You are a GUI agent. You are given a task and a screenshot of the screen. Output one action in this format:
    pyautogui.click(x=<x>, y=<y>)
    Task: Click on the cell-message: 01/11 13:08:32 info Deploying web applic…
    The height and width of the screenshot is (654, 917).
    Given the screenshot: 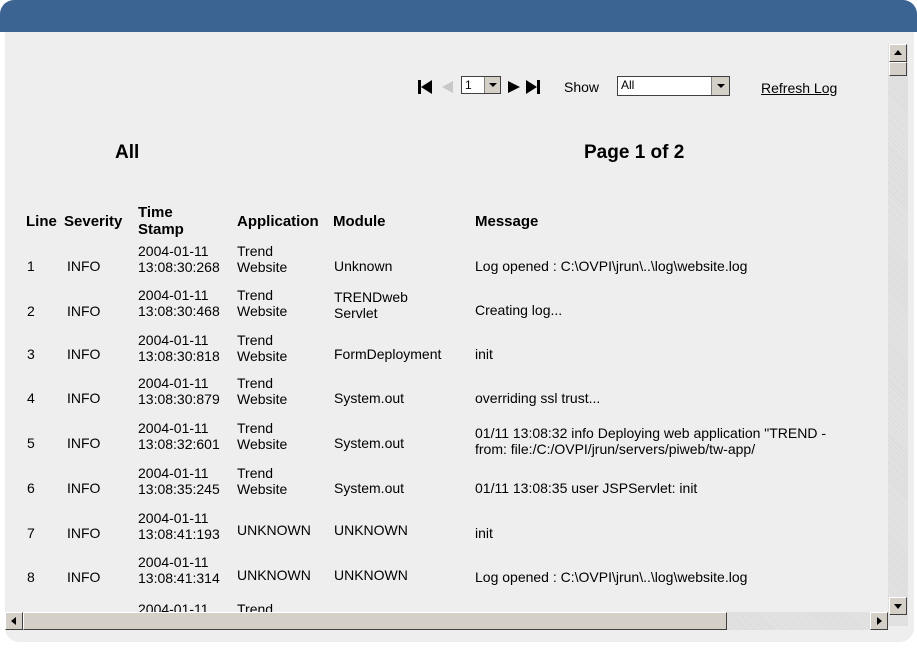 What is the action you would take?
    pyautogui.click(x=651, y=433)
    